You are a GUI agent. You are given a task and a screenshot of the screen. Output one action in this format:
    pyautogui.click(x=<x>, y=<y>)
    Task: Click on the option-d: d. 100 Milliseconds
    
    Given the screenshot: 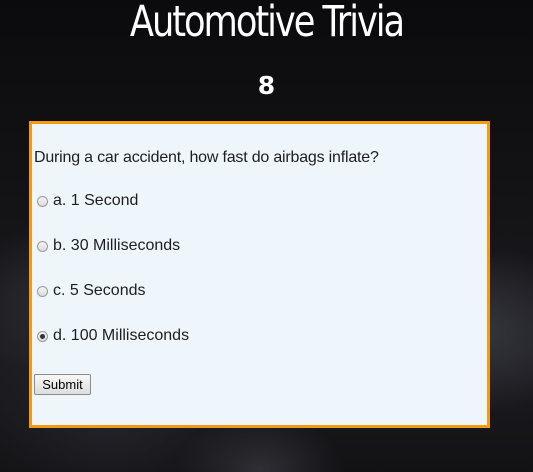 What is the action you would take?
    pyautogui.click(x=113, y=336)
    